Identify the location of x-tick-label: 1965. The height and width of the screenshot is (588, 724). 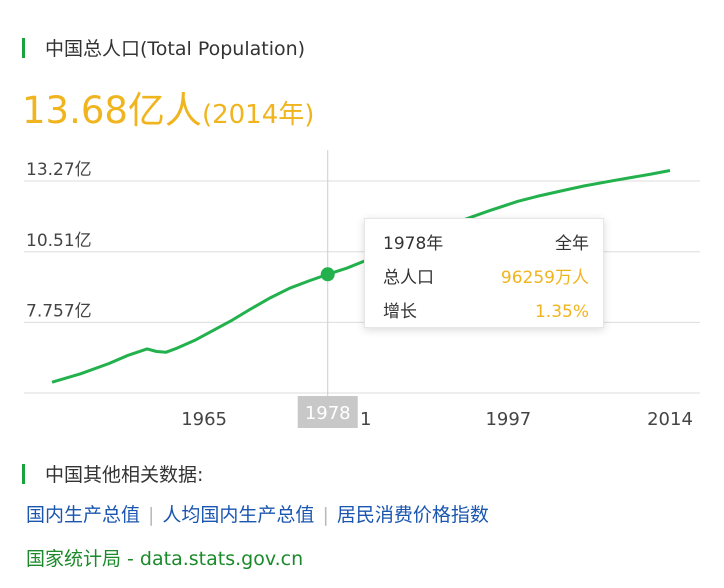
(204, 419).